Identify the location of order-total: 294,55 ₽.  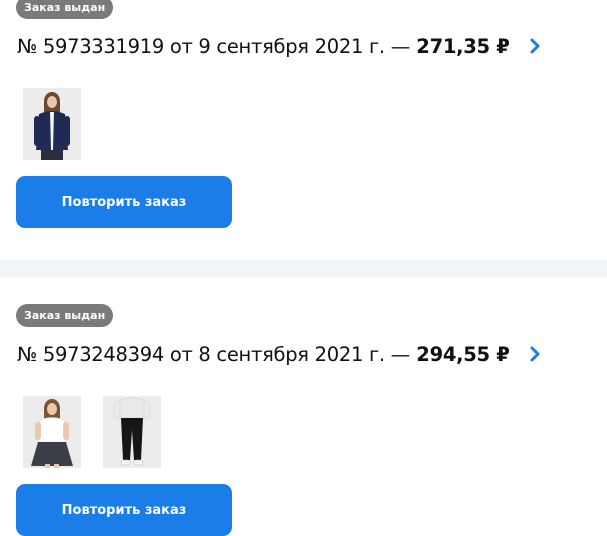
(463, 354).